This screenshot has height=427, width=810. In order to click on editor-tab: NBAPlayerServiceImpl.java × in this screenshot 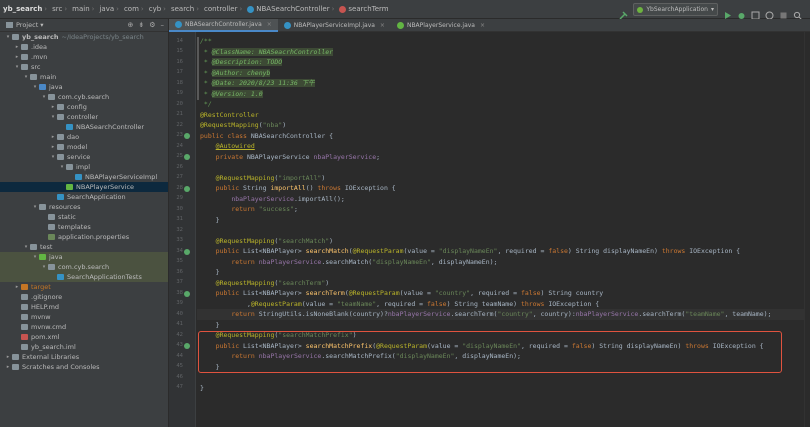, I will do `click(334, 25)`.